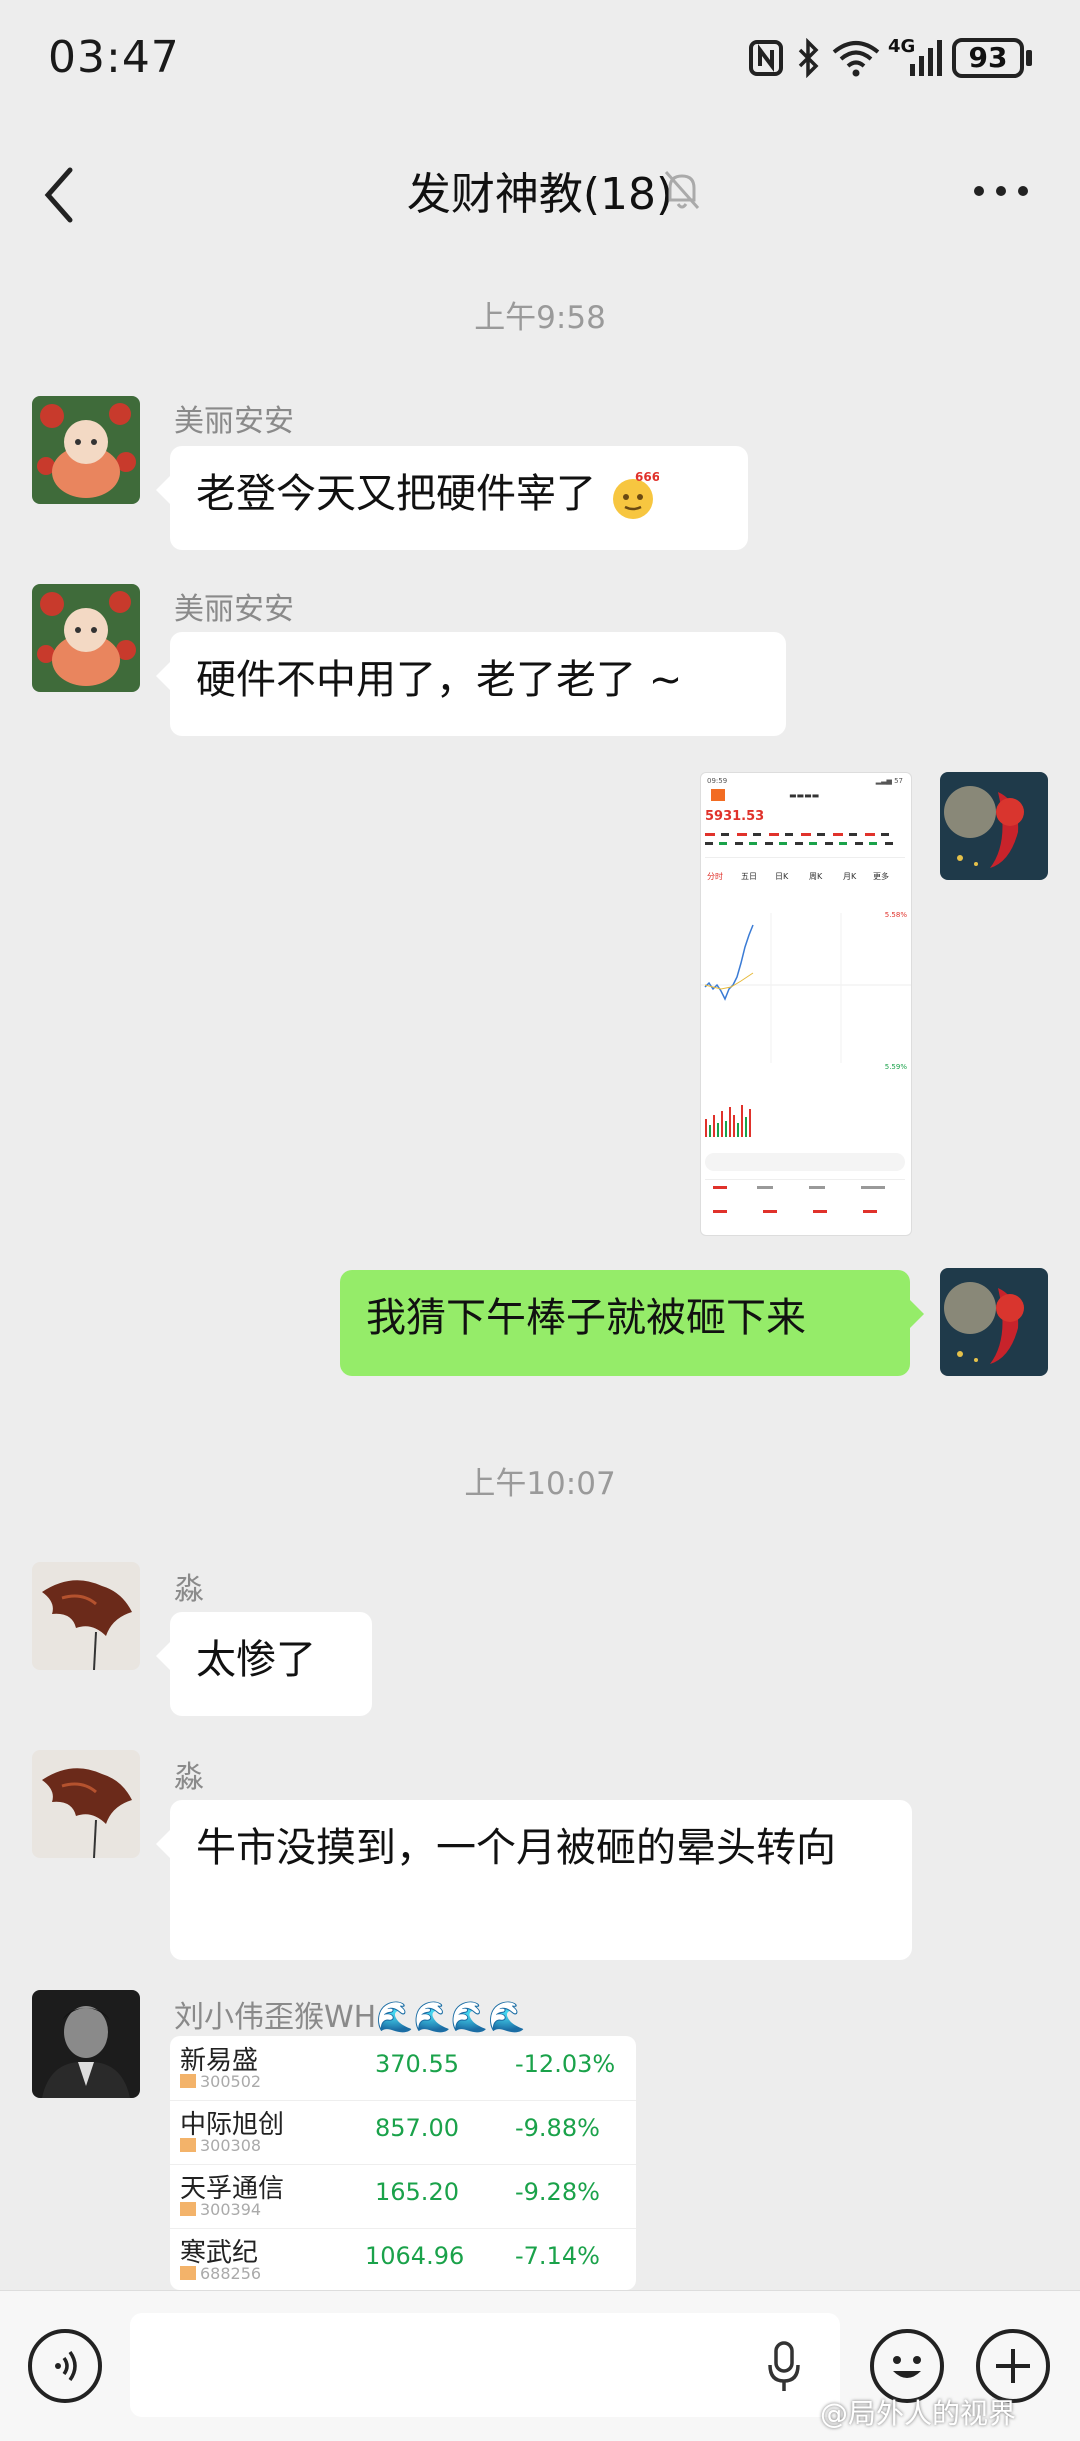 The image size is (1080, 2441). Describe the element at coordinates (350, 2017) in the screenshot. I see `sender-name: 刘小伟歪猴WH🌊🌊🌊🌊` at that location.